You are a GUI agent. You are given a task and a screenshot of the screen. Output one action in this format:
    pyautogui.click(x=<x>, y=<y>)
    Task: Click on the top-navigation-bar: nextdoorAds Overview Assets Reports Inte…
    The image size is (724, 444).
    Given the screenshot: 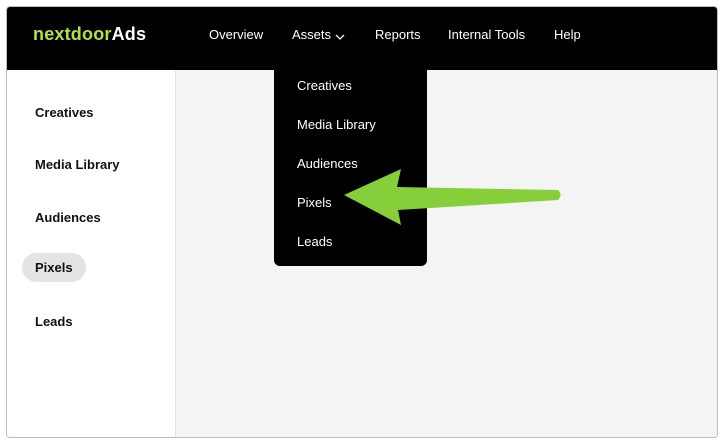 What is the action you would take?
    pyautogui.click(x=362, y=38)
    